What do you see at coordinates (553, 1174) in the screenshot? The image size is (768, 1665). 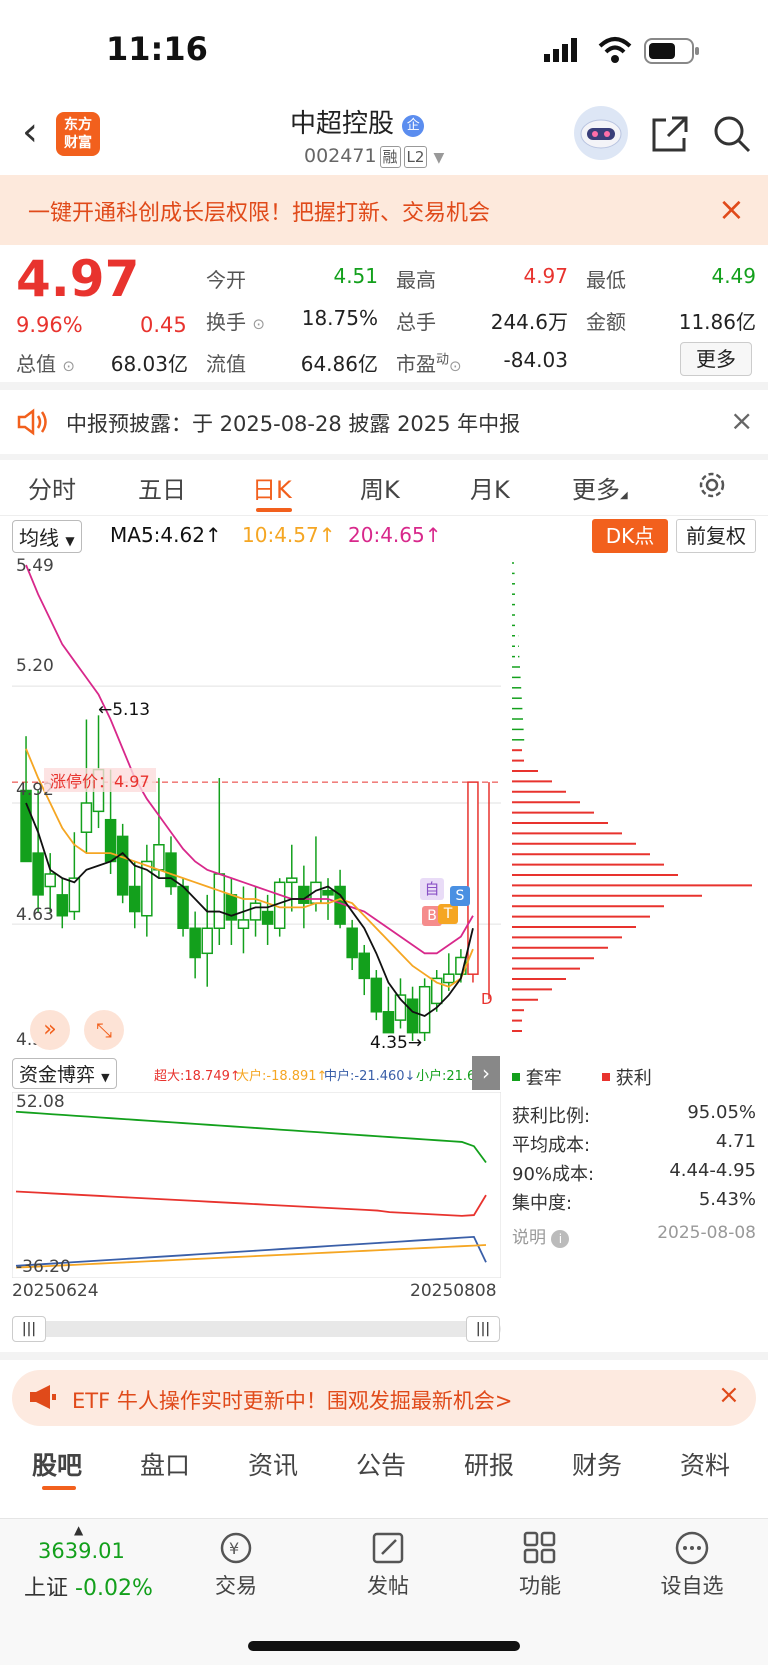 I see `stat-90-cost-label: 90%成本:` at bounding box center [553, 1174].